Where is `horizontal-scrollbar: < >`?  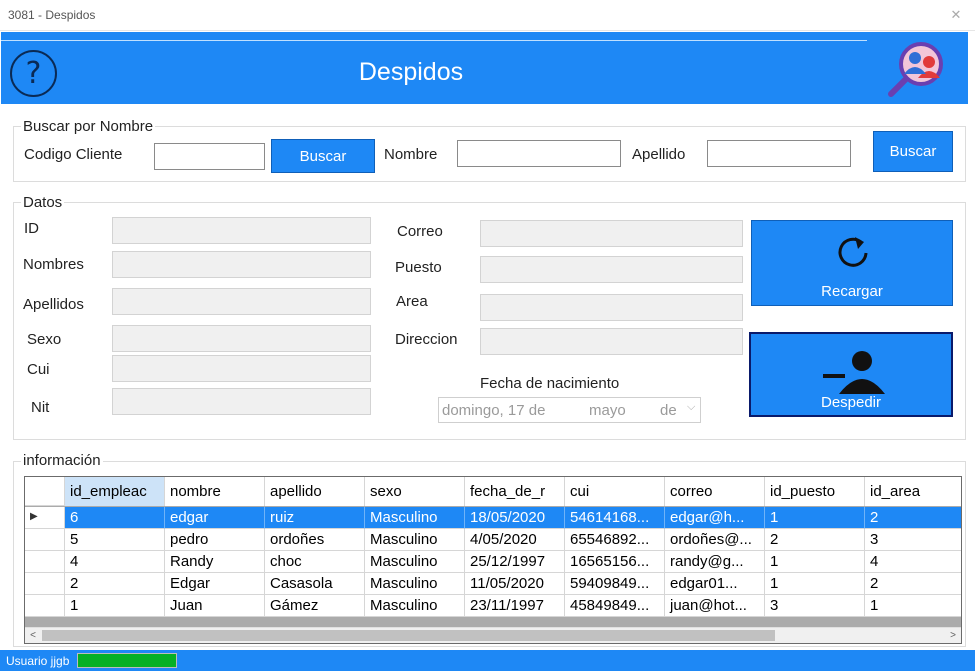
horizontal-scrollbar: < > is located at coordinates (493, 635).